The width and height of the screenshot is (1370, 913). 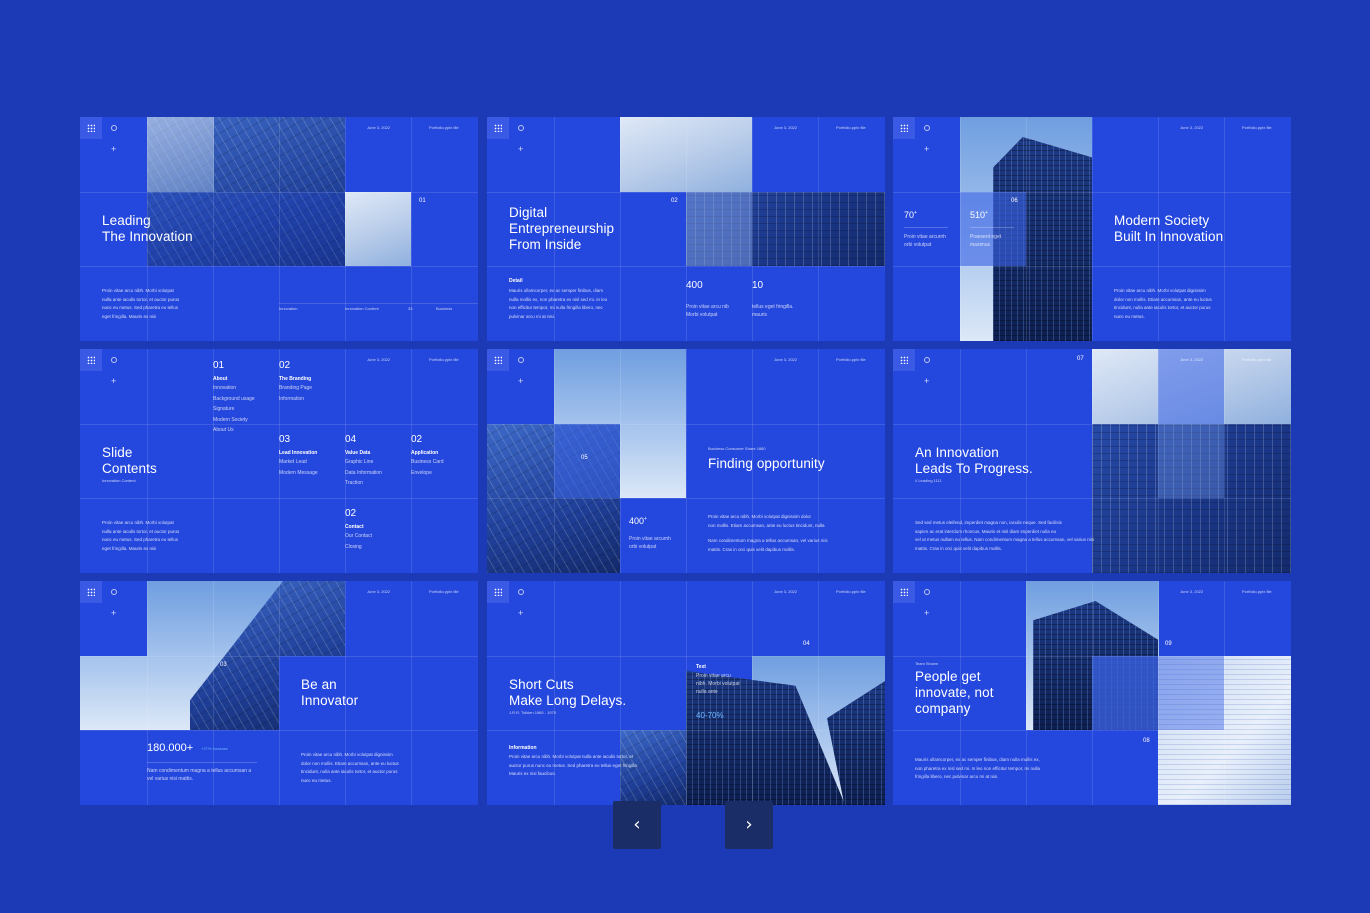 What do you see at coordinates (737, 448) in the screenshot?
I see `slide-kicker: Business Consumer Share 1880` at bounding box center [737, 448].